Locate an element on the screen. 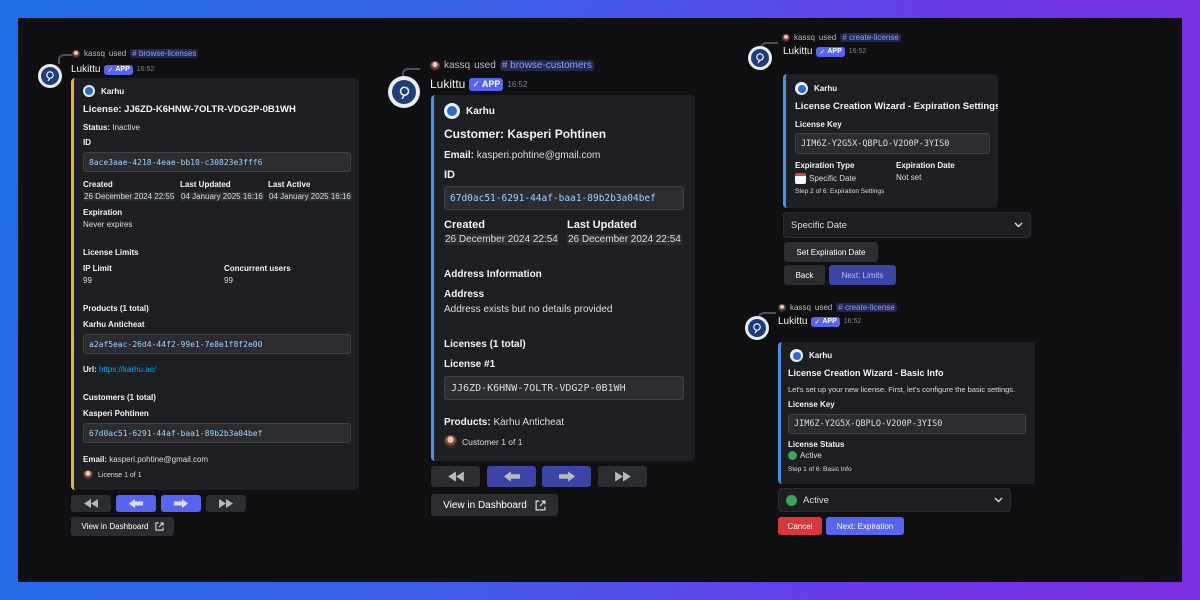 The height and width of the screenshot is (600, 1200). customer-name: Kasperi Pohtinen is located at coordinates (116, 413).